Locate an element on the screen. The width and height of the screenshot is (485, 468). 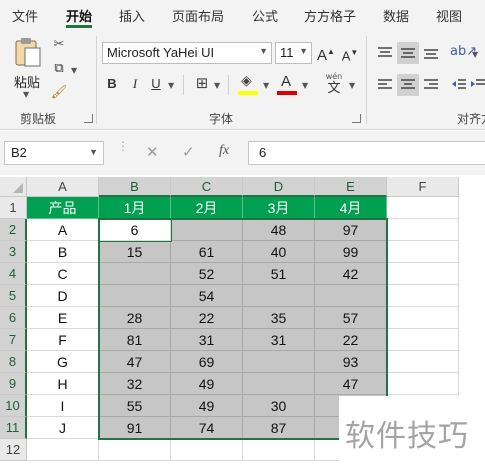
tab-page-layout: 页面布局 is located at coordinates (198, 15).